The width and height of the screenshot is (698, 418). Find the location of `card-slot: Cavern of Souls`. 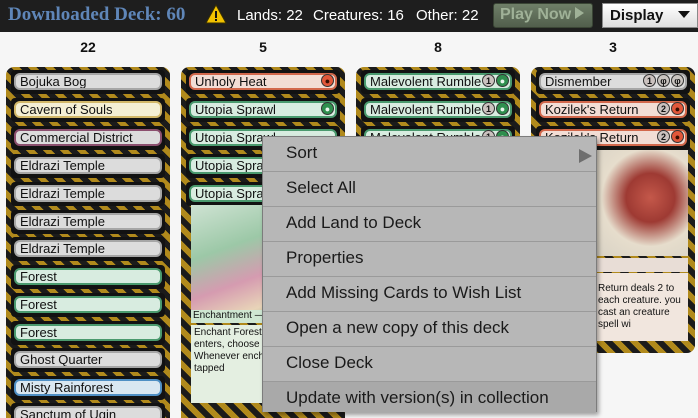

card-slot: Cavern of Souls is located at coordinates (88, 110).